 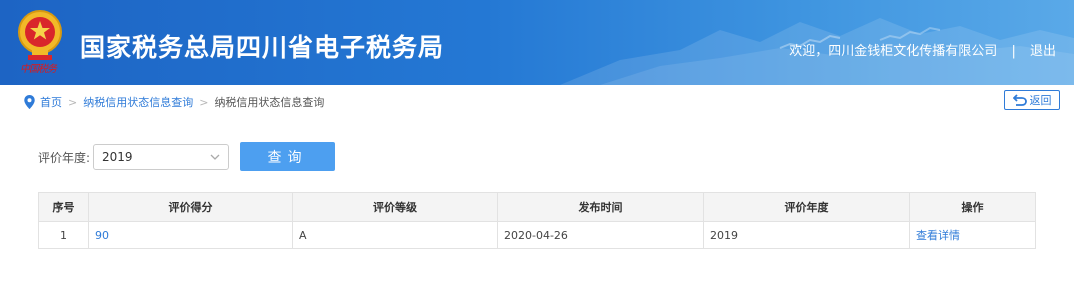 I want to click on user-area: 欢迎，四川金钱柜文化传播有限公司 | 退出, so click(x=922, y=49).